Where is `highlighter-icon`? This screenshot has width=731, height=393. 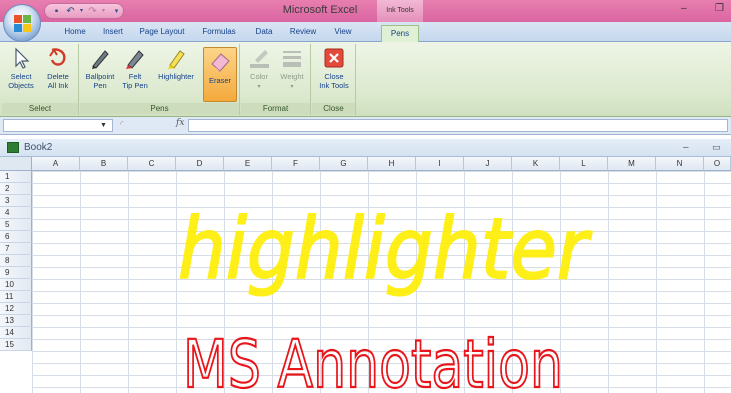
highlighter-icon is located at coordinates (176, 59).